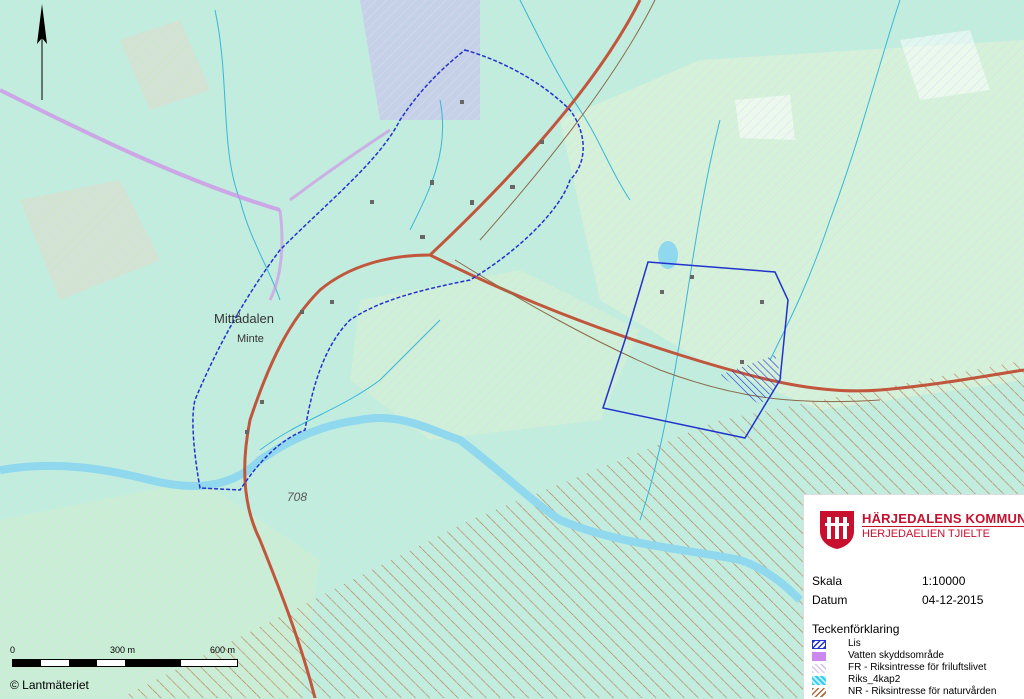 The height and width of the screenshot is (699, 1024). I want to click on scale-label-0: 0, so click(13, 650).